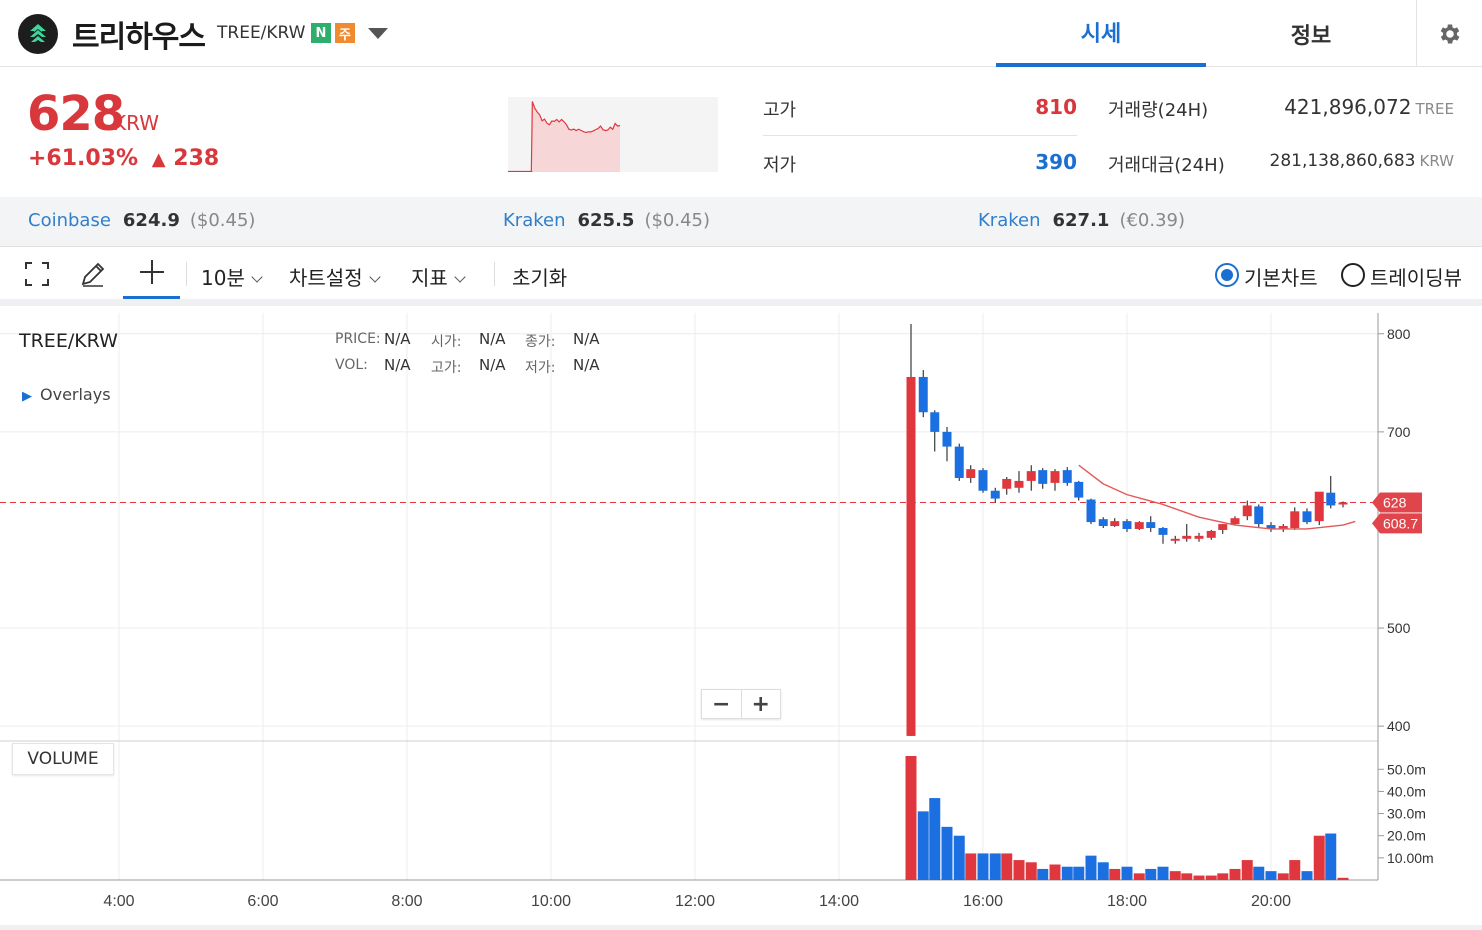  I want to click on crosshair-button, so click(151, 273).